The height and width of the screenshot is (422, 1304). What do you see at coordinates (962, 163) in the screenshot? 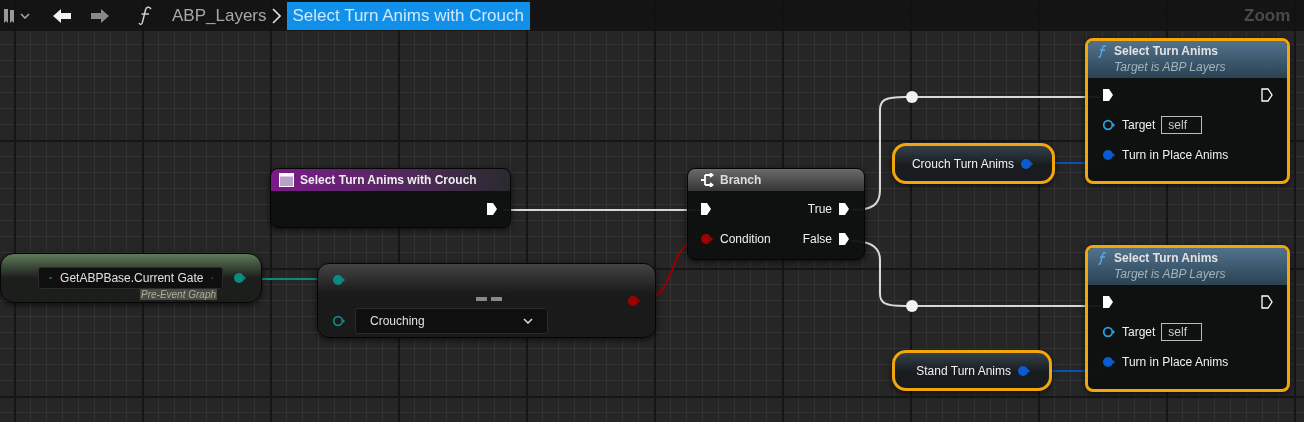
I see `variable-label: Crouch Turn Anims` at bounding box center [962, 163].